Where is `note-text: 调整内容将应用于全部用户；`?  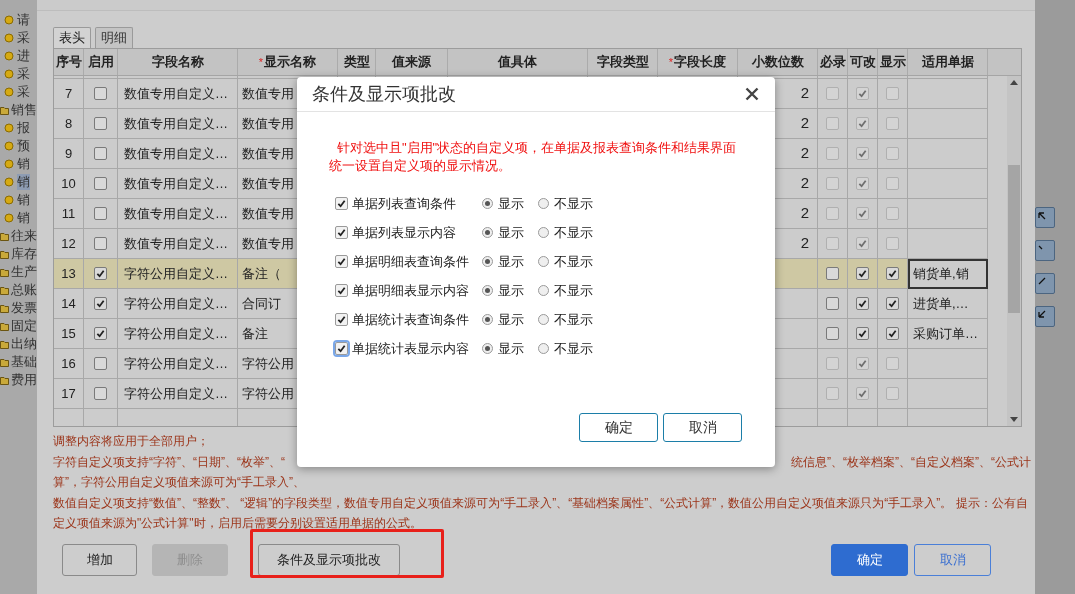
note-text: 调整内容将应用于全部用户； is located at coordinates (131, 441).